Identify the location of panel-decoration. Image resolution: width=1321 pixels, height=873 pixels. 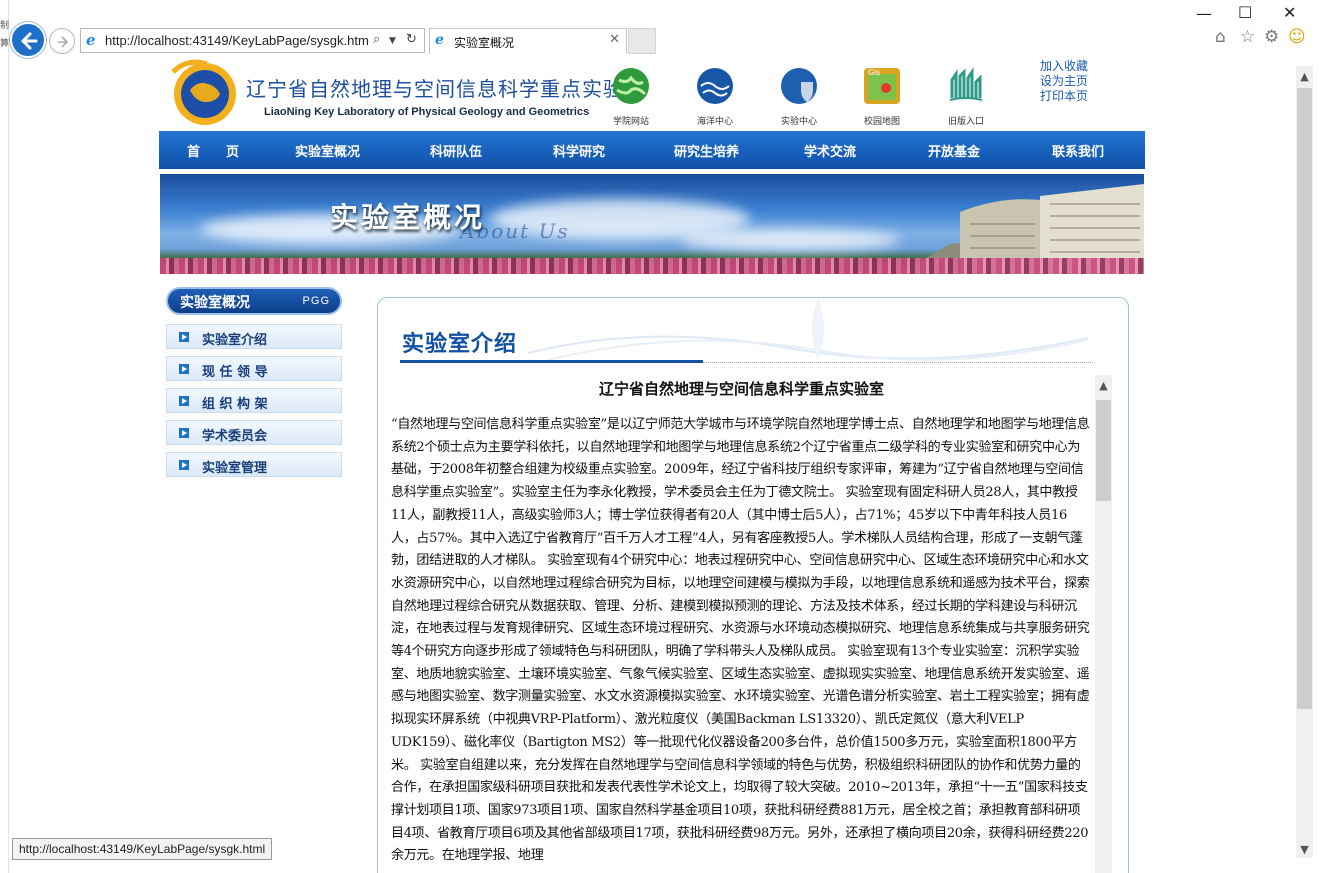
(808, 329).